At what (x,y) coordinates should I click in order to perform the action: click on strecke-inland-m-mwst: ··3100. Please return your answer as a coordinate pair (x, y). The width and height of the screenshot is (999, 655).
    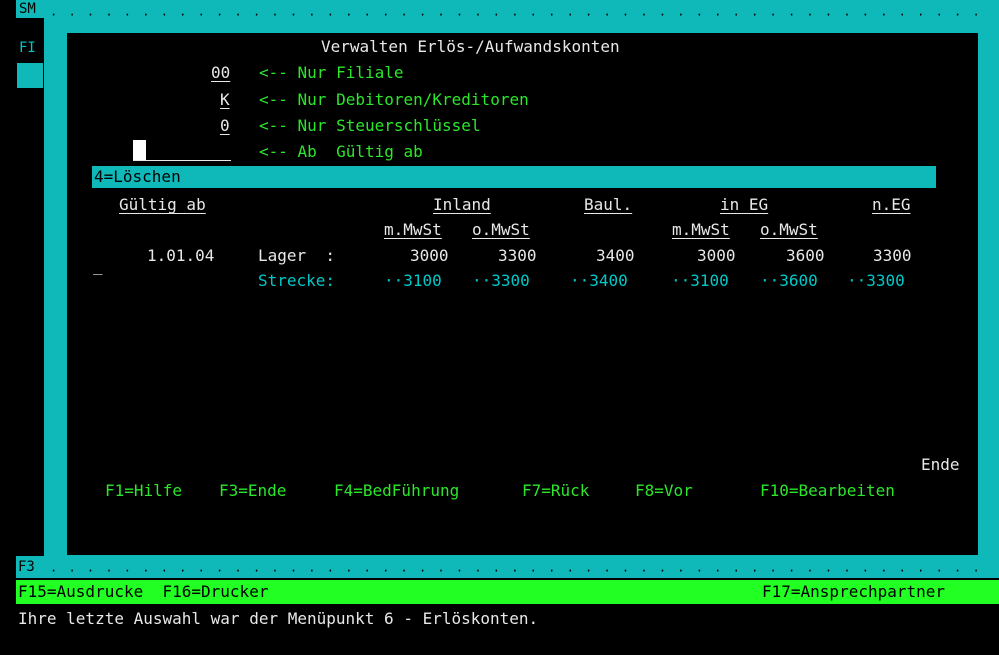
    Looking at the image, I should click on (413, 281).